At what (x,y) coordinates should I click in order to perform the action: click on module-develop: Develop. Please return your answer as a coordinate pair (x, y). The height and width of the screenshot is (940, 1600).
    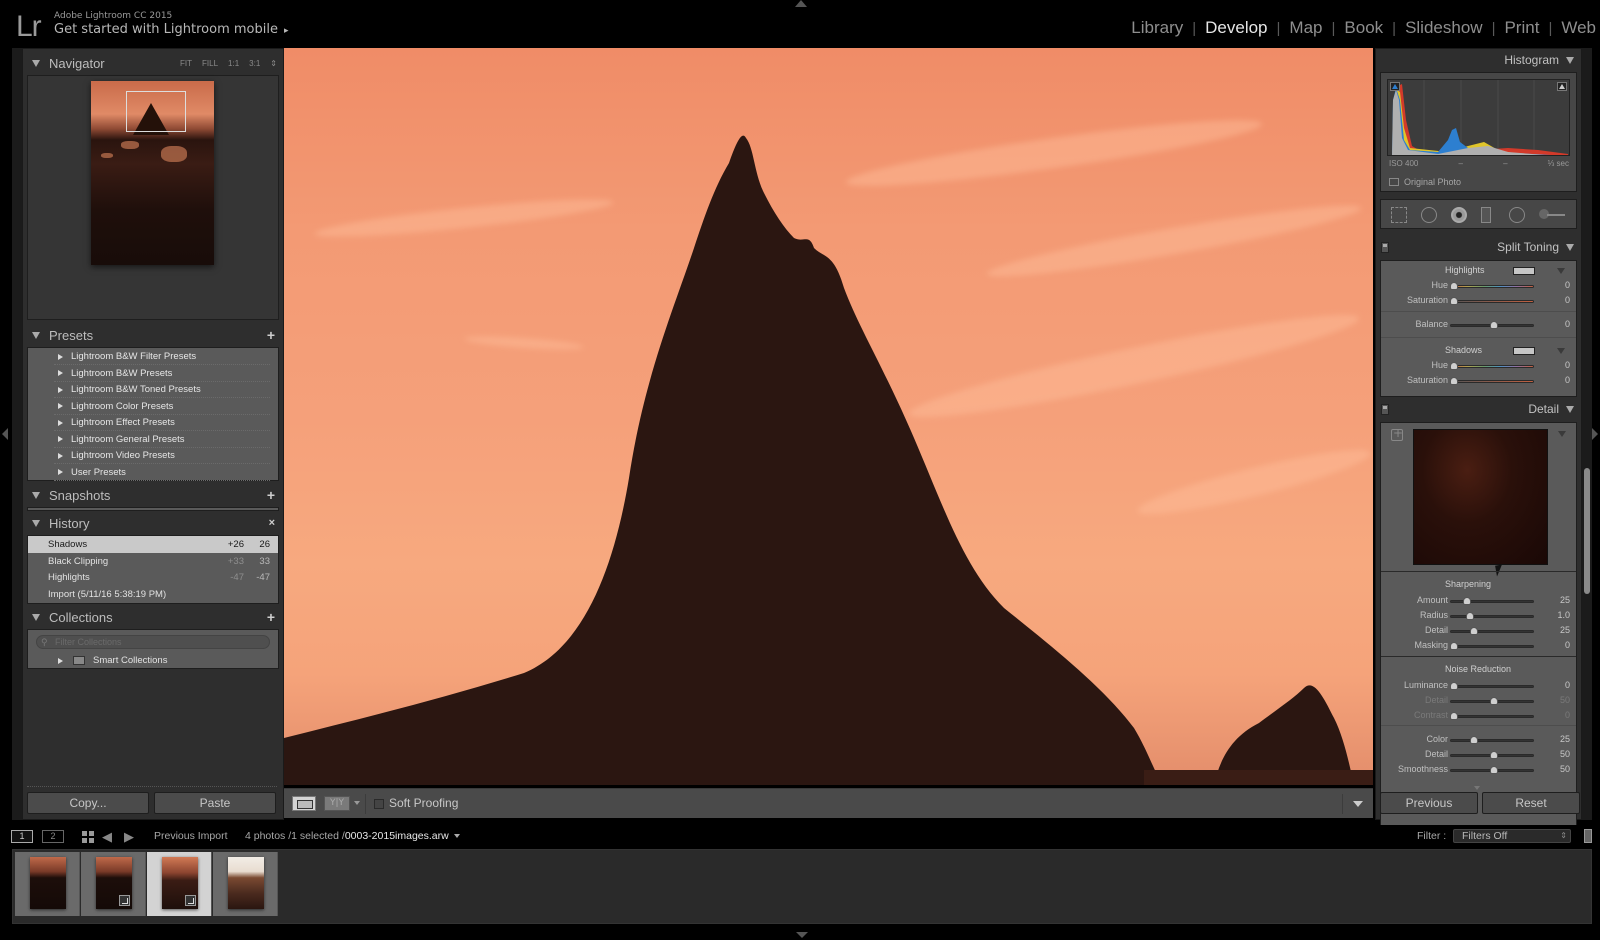
    Looking at the image, I should click on (1236, 28).